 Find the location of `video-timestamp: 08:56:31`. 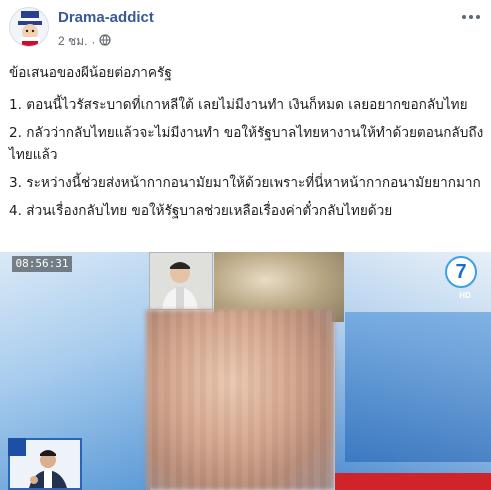

video-timestamp: 08:56:31 is located at coordinates (42, 264).